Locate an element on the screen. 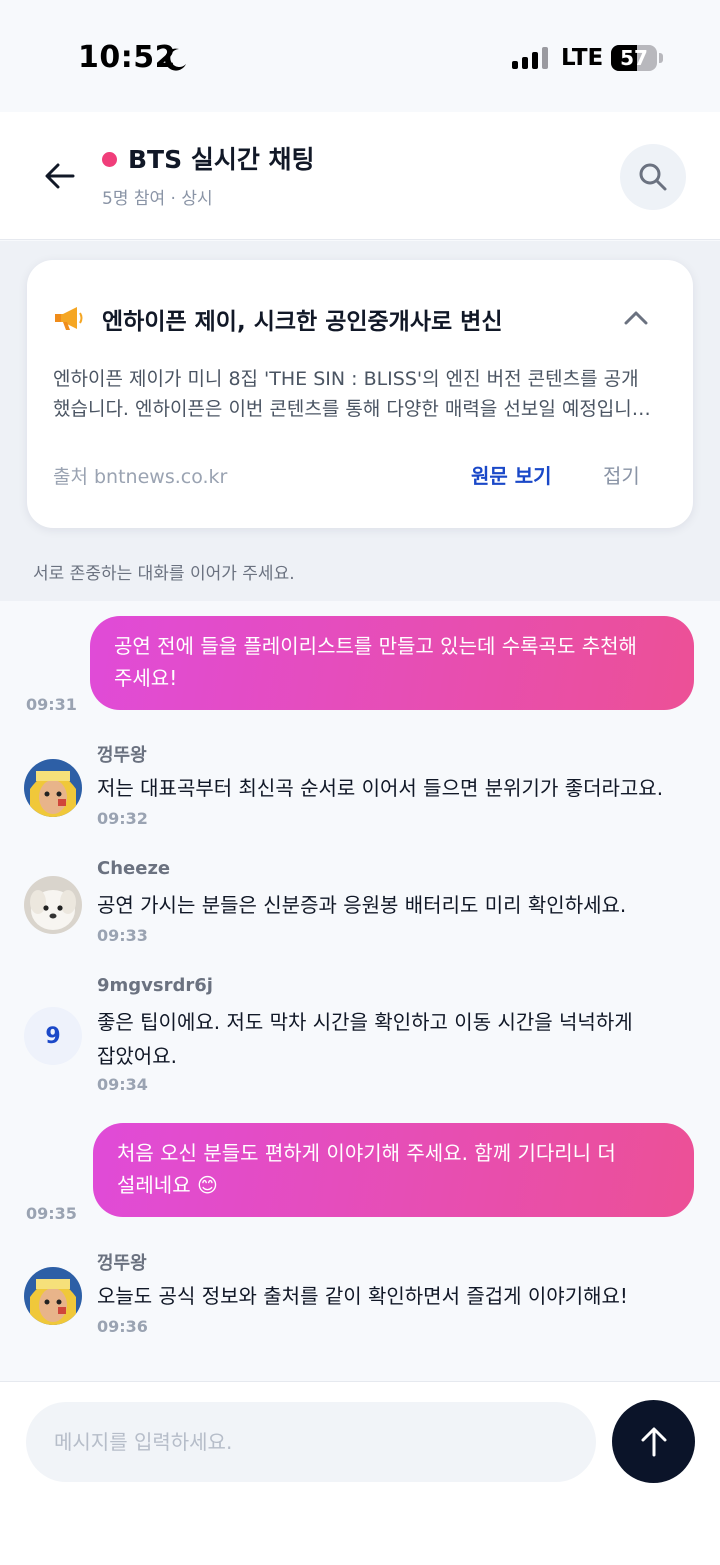 The height and width of the screenshot is (1565, 720). message-time: 09:32 is located at coordinates (122, 818).